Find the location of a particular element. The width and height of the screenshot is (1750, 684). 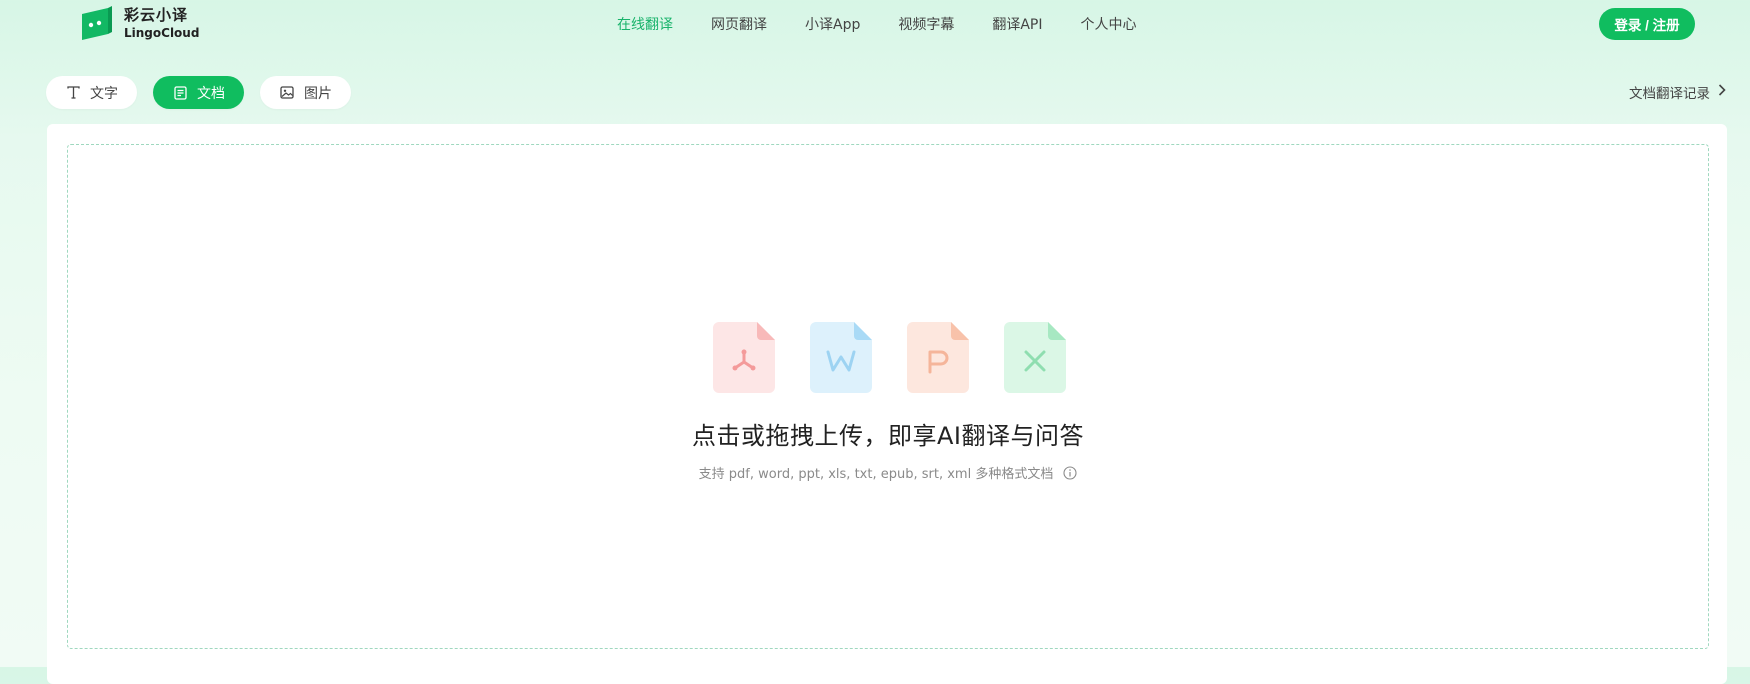

excel-icon is located at coordinates (1035, 357).